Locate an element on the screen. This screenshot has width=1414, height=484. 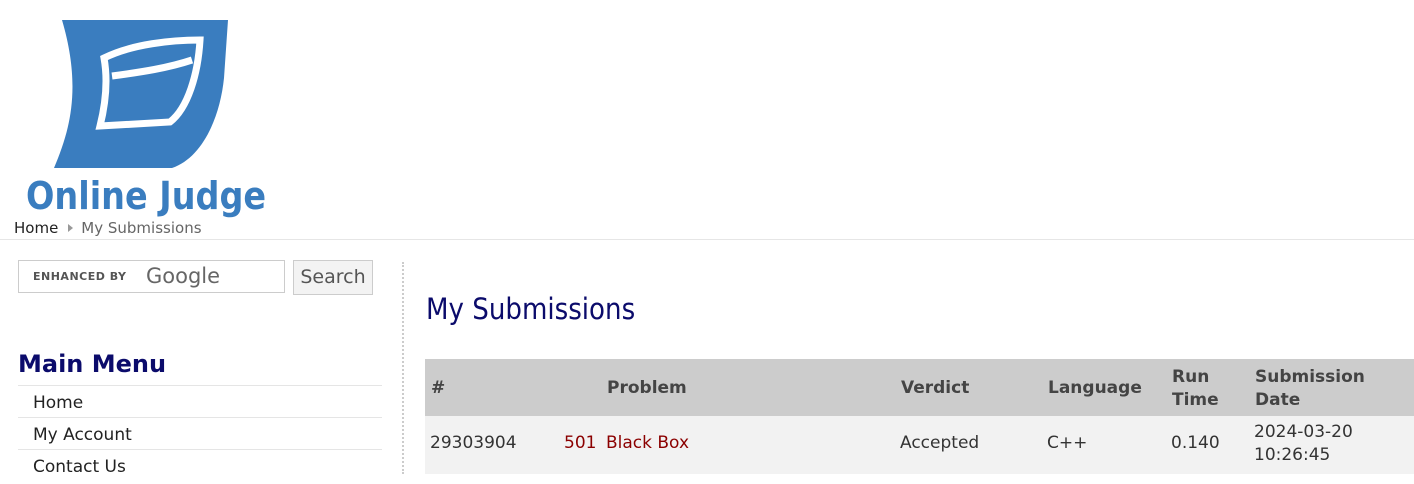
header-divider is located at coordinates (707, 239).